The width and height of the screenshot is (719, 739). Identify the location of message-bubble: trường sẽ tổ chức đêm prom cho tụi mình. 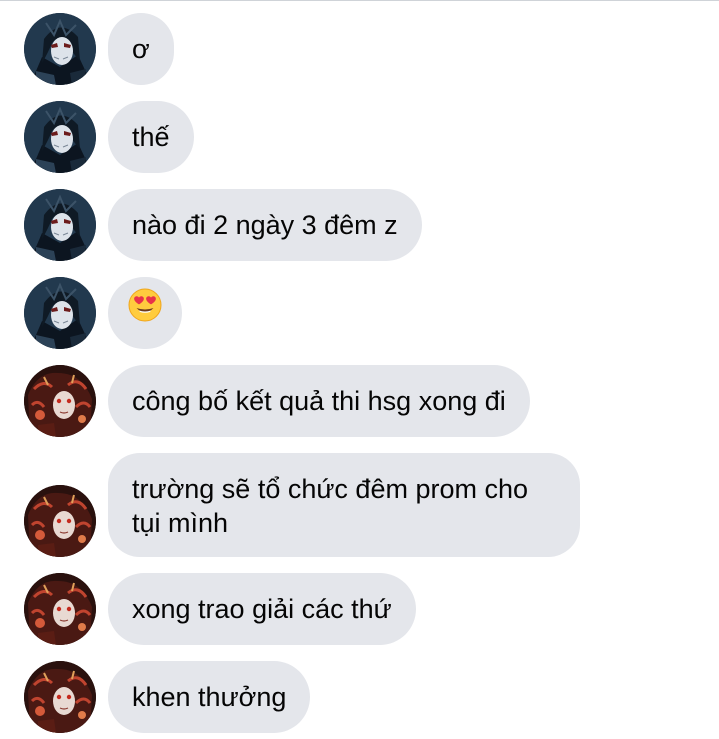
(344, 505).